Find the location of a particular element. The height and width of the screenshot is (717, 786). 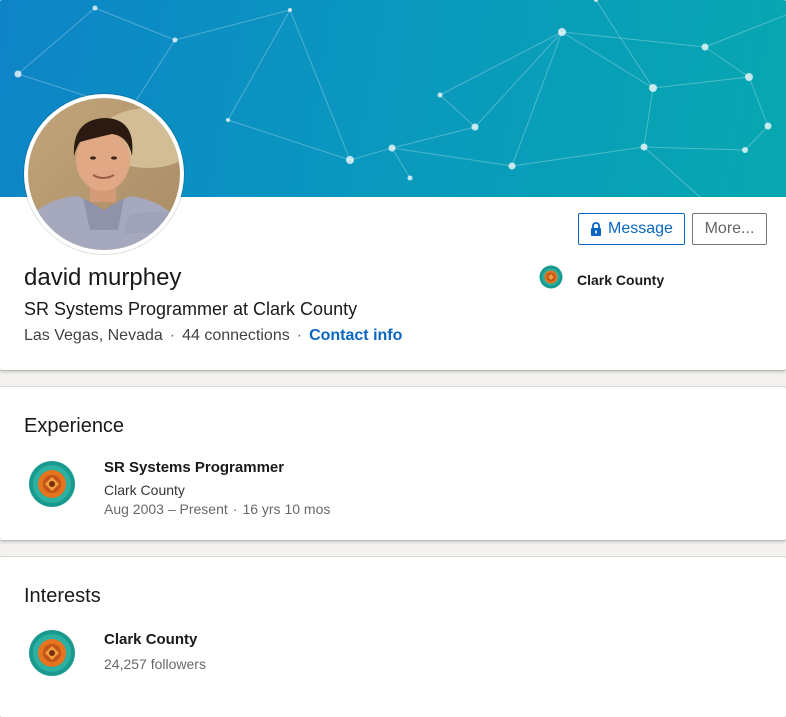

message-button: Message is located at coordinates (631, 229).